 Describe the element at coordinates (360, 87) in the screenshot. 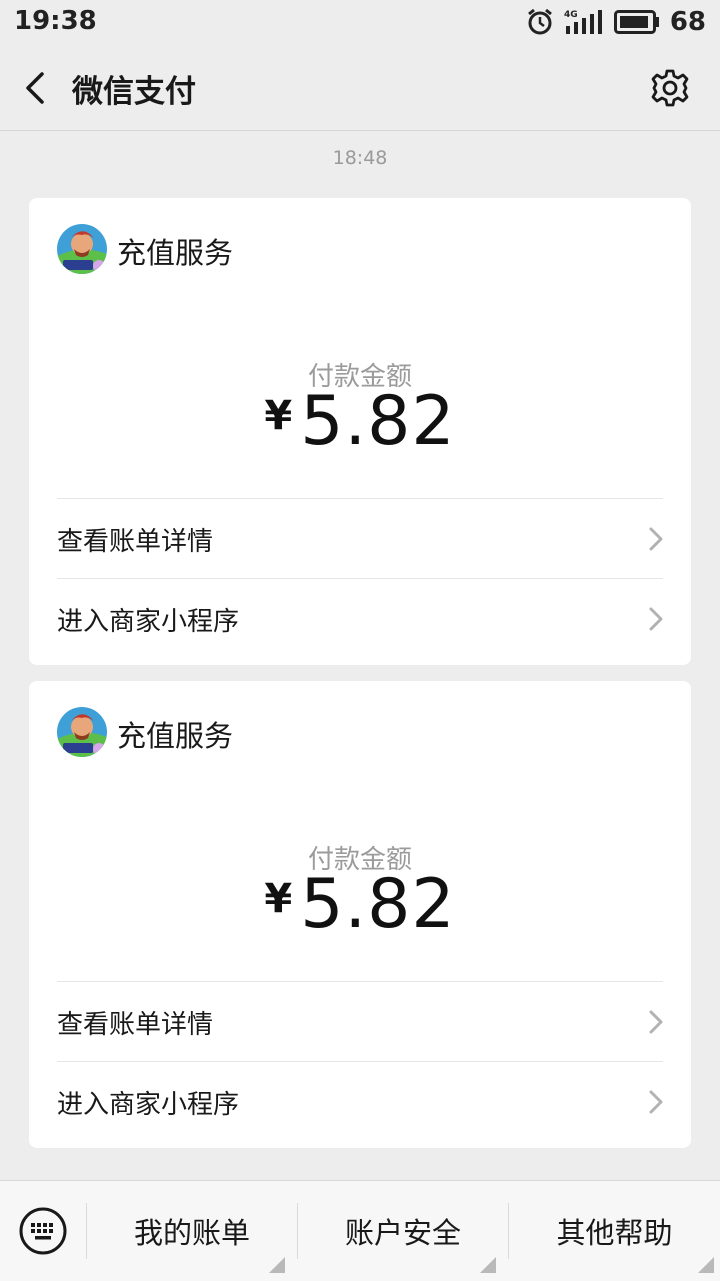

I see `nav-bar: 微信支付` at that location.